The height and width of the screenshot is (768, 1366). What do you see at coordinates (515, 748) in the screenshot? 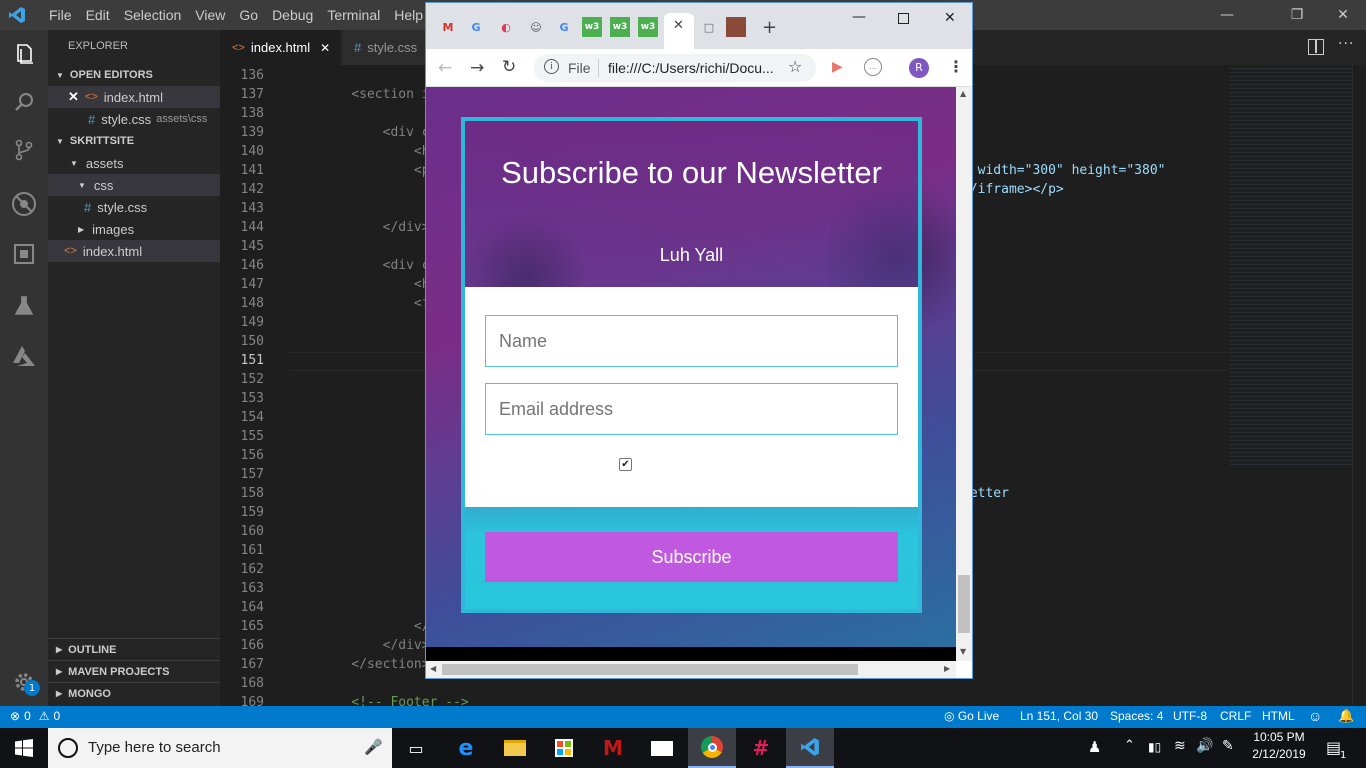
I see `file-explorer-icon` at bounding box center [515, 748].